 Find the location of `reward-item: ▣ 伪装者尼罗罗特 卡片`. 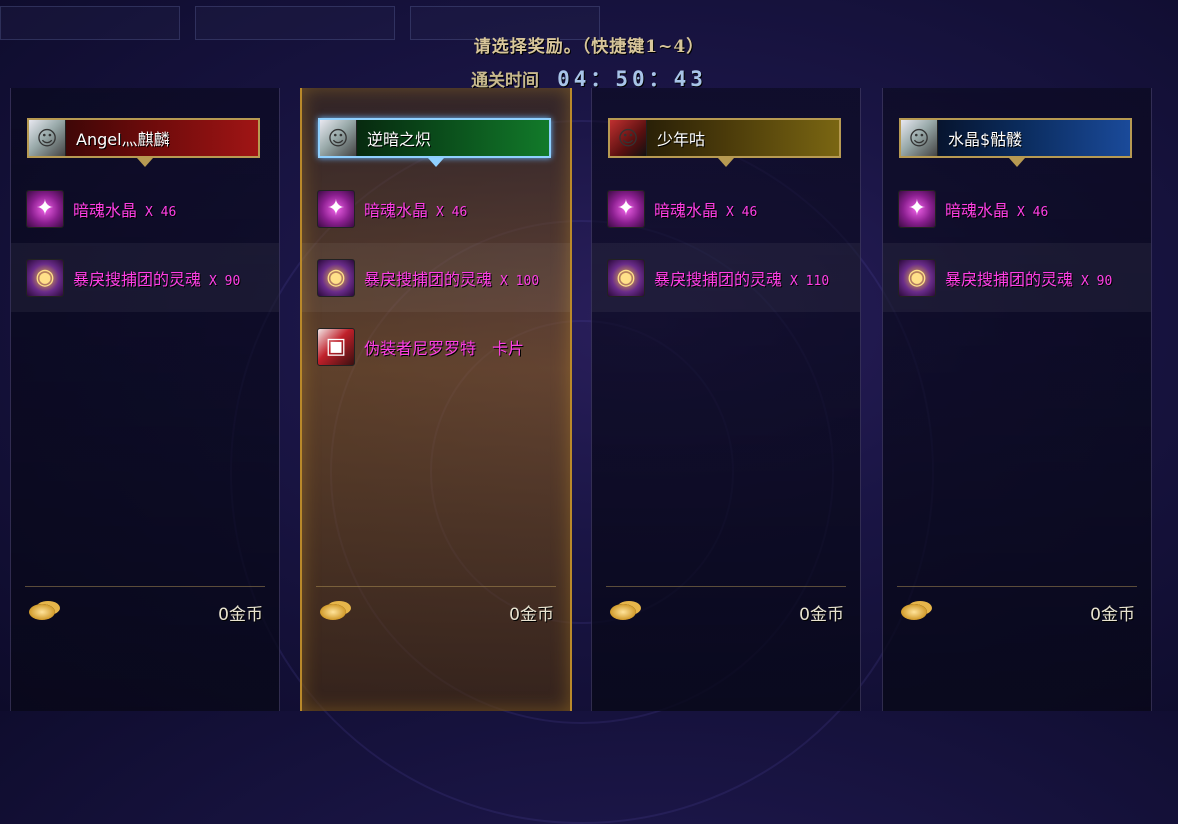

reward-item: ▣ 伪装者尼罗罗特 卡片 is located at coordinates (436, 346).